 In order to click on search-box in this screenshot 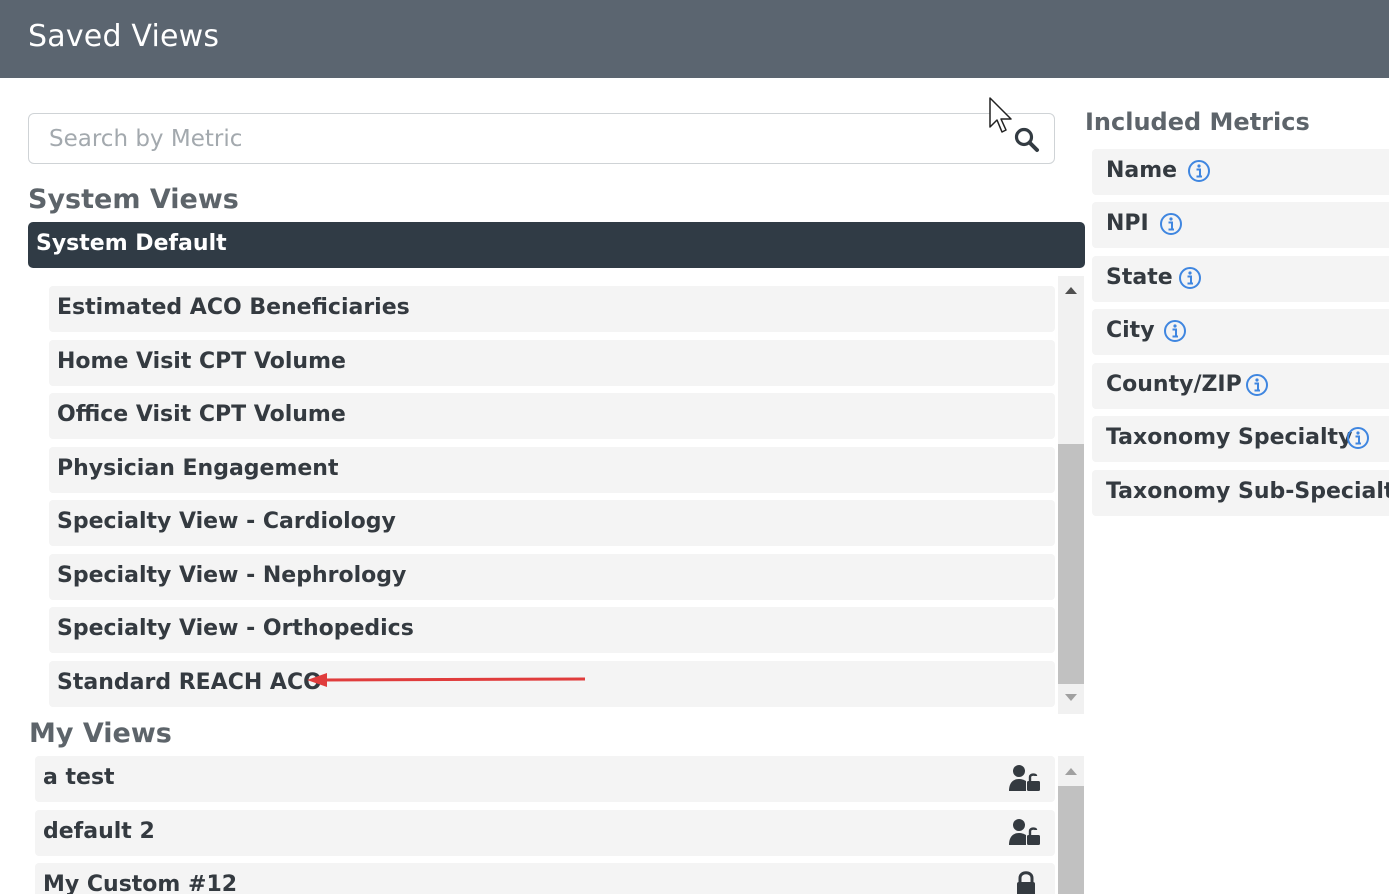, I will do `click(541, 138)`.